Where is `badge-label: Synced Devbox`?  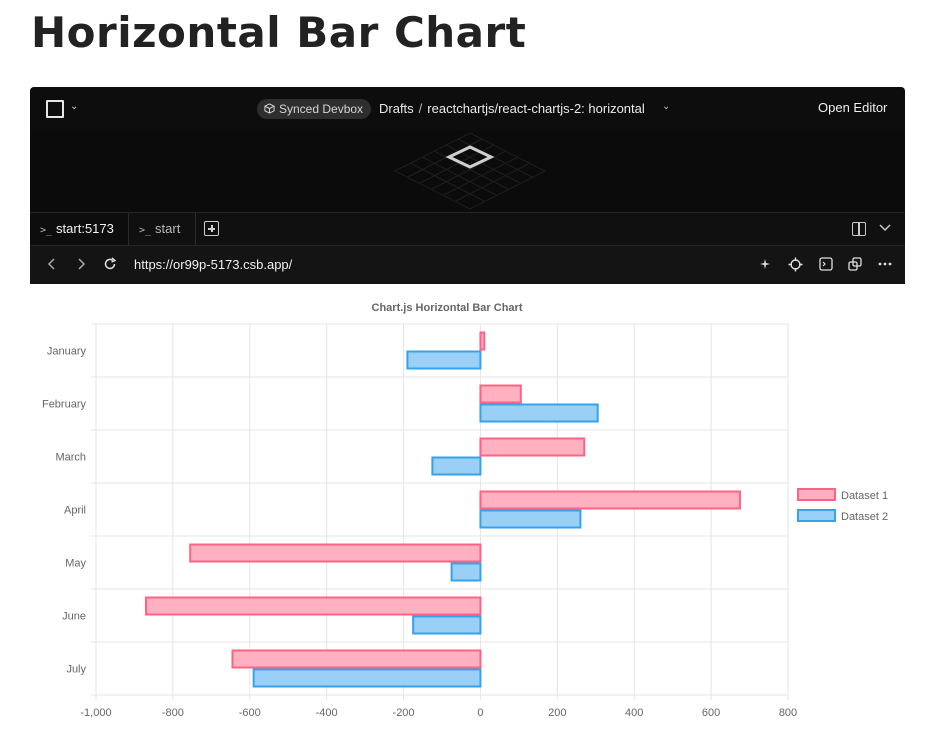
badge-label: Synced Devbox is located at coordinates (321, 109).